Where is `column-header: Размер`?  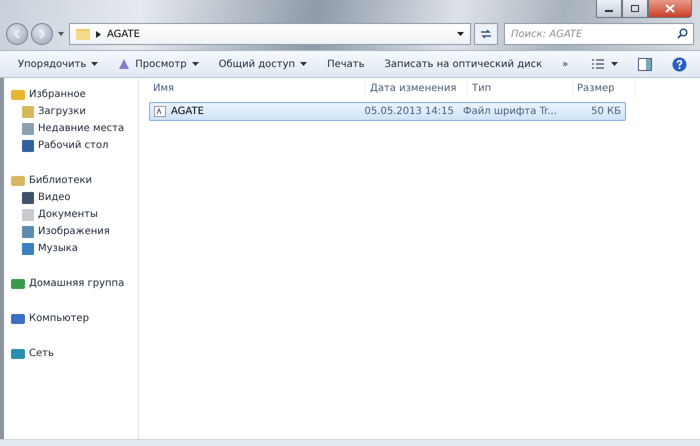
column-header: Размер is located at coordinates (604, 88).